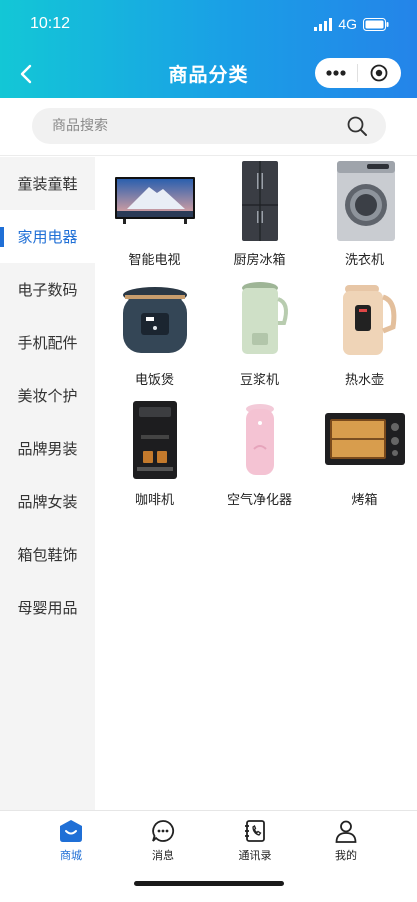 The height and width of the screenshot is (902, 417). I want to click on more-button, so click(336, 73).